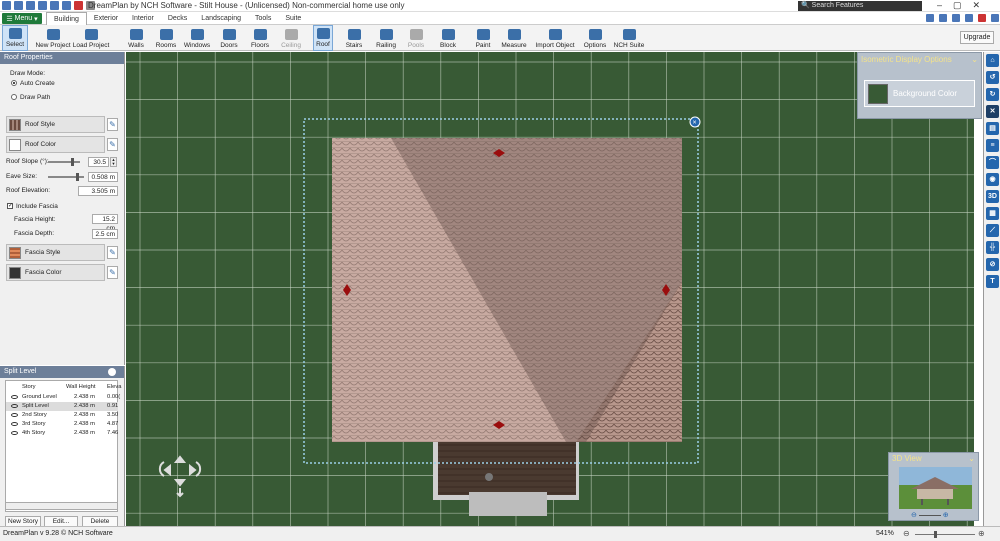 The image size is (1000, 541). I want to click on story-row: 2nd Story 2.438 m 3.50, so click(62, 415).